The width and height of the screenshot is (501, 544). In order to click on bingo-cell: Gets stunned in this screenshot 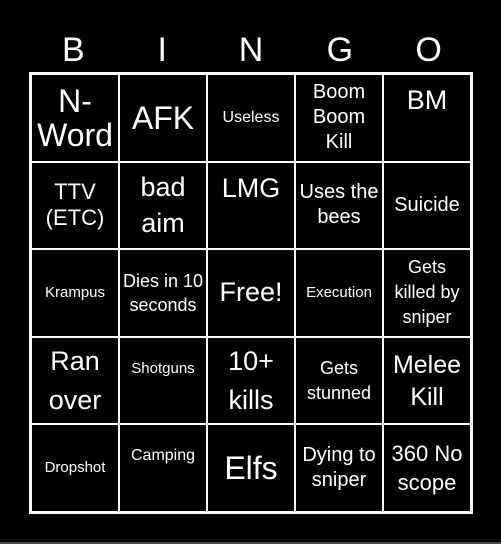, I will do `click(339, 380)`.